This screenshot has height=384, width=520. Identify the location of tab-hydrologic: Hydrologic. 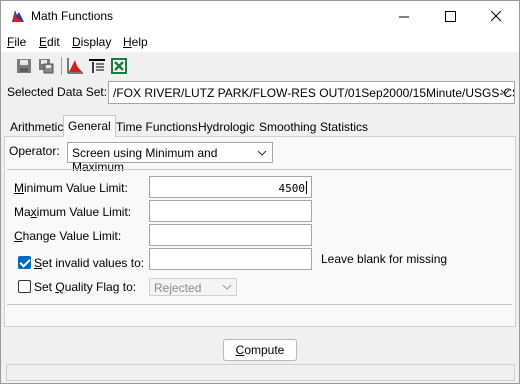
(226, 126).